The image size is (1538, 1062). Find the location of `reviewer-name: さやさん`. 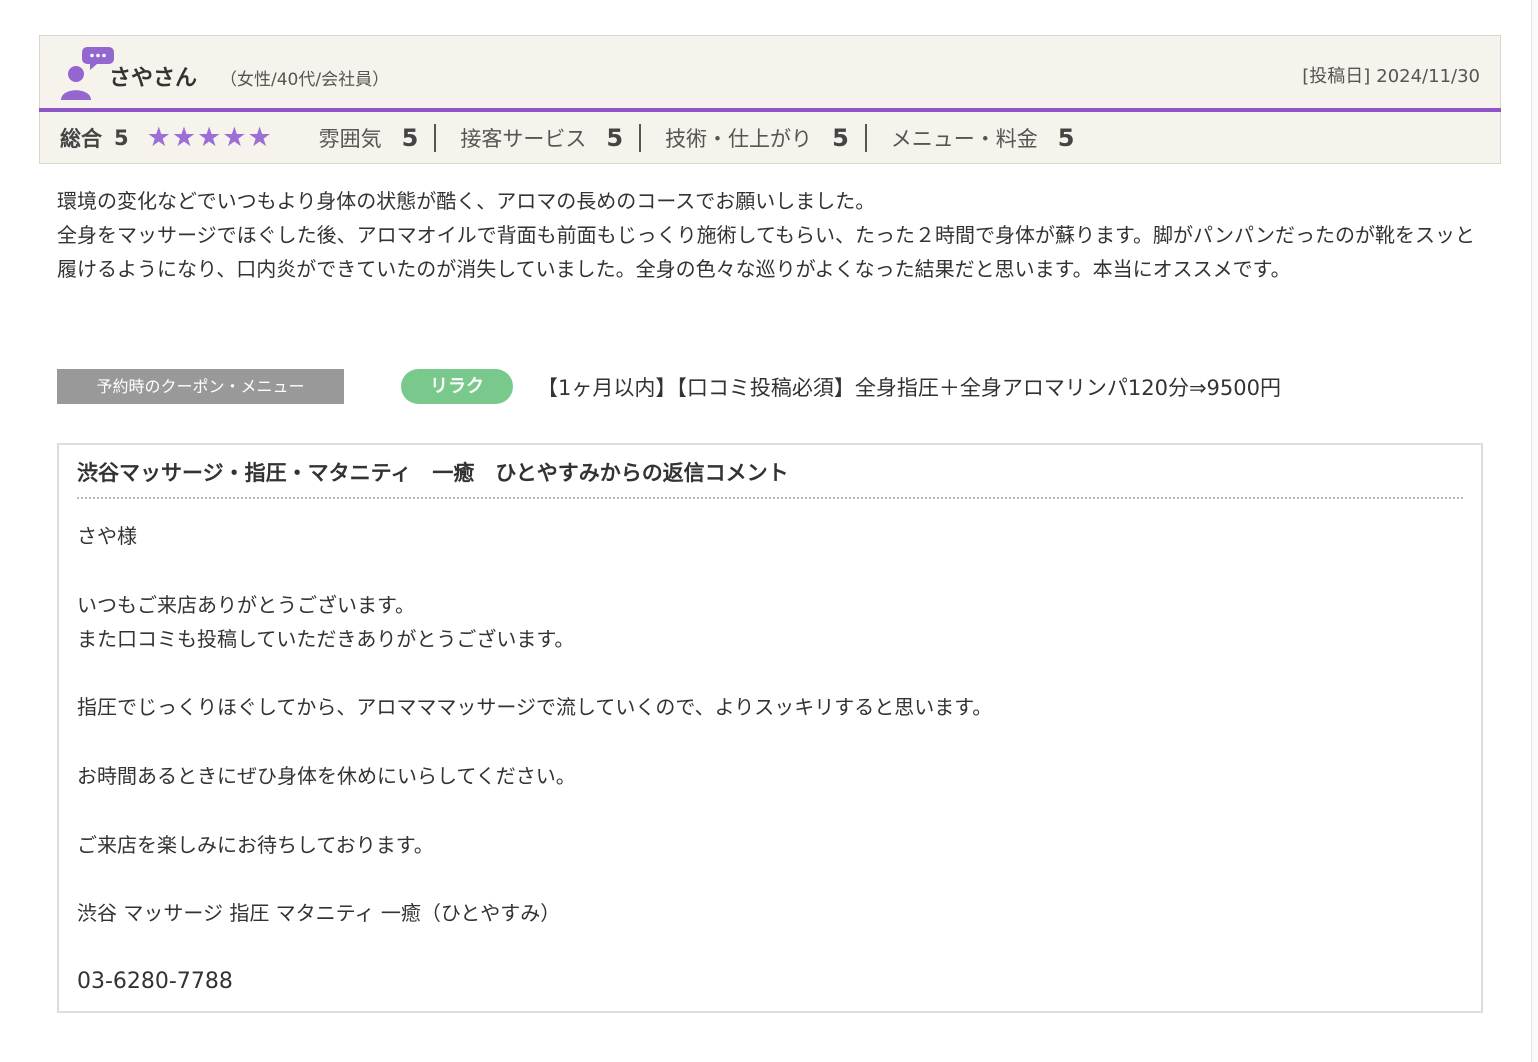

reviewer-name: さやさん is located at coordinates (153, 78).